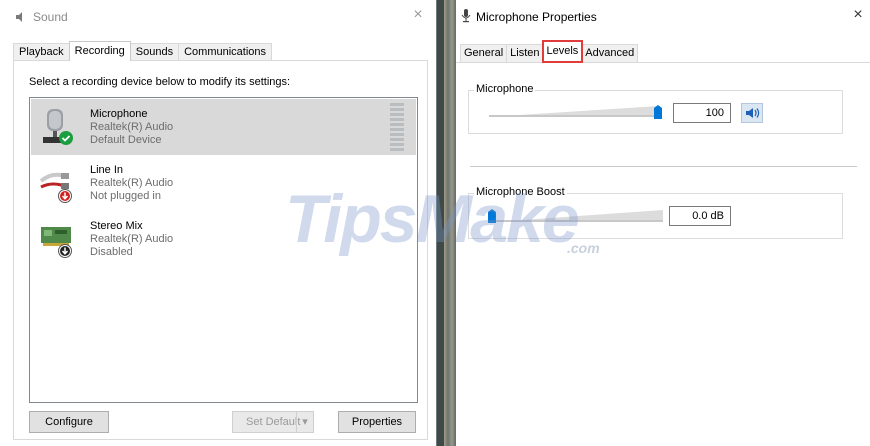  I want to click on device-status: Disabled, so click(111, 252).